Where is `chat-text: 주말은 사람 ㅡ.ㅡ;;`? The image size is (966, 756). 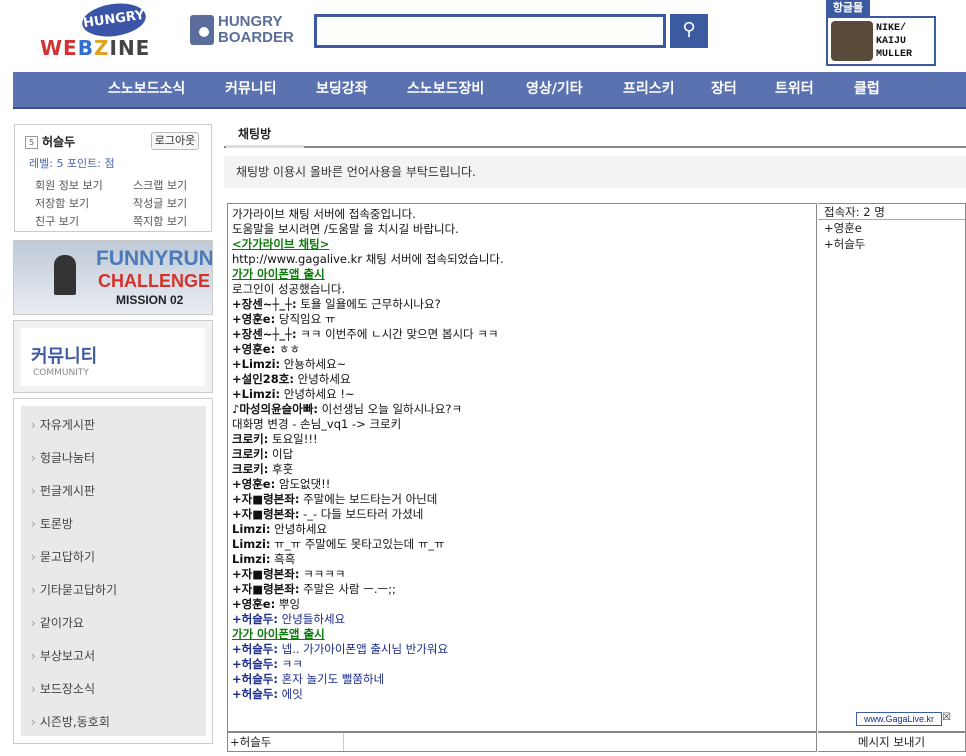
chat-text: 주말은 사람 ㅡ.ㅡ;; is located at coordinates (347, 589).